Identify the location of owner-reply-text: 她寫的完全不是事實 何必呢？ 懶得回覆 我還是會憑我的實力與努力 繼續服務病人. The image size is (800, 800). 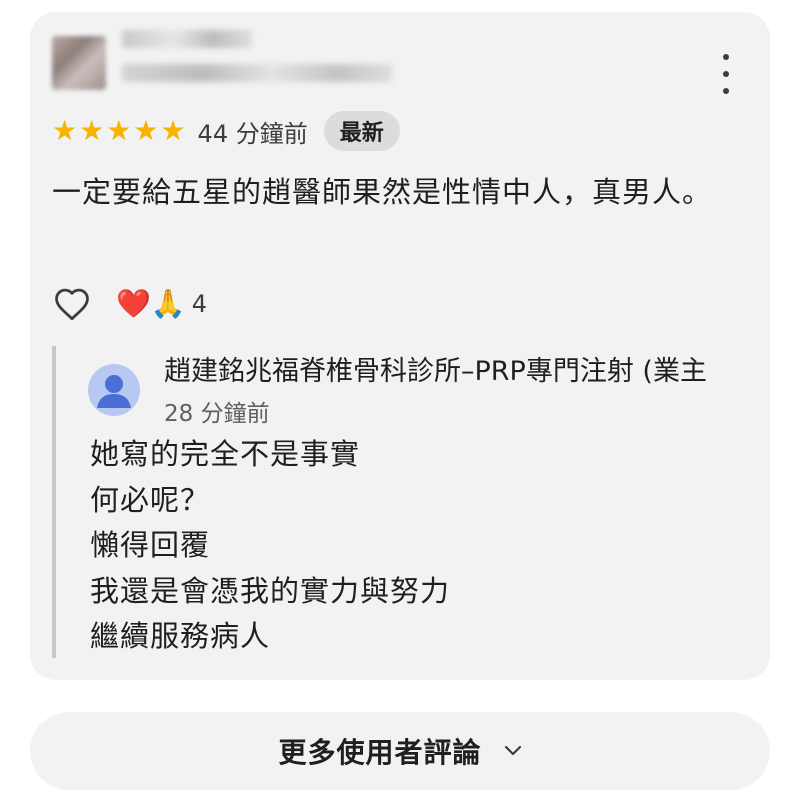
(270, 545).